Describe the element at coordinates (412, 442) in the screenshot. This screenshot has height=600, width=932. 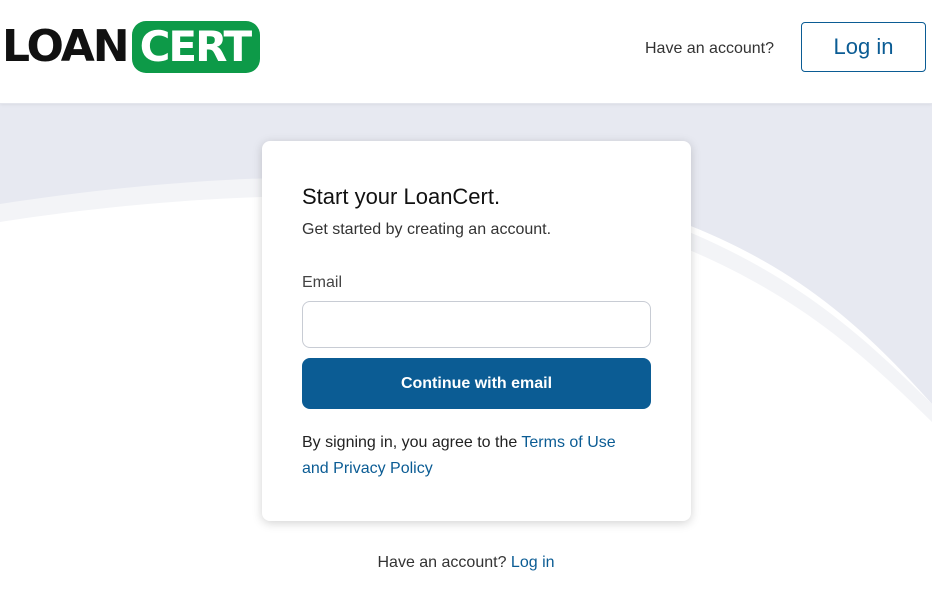
I see `terms-prefix: By signing in, you agree to the` at that location.